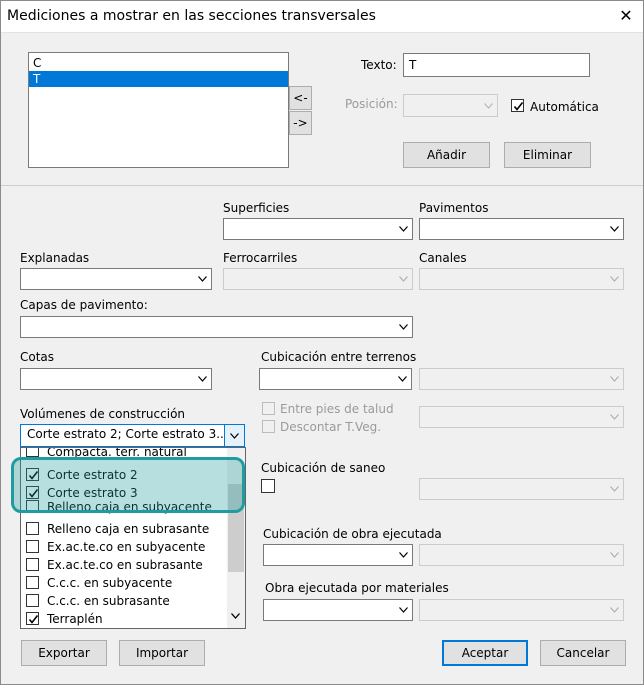 The width and height of the screenshot is (644, 685). What do you see at coordinates (564, 107) in the screenshot?
I see `automatica-label: Automática` at bounding box center [564, 107].